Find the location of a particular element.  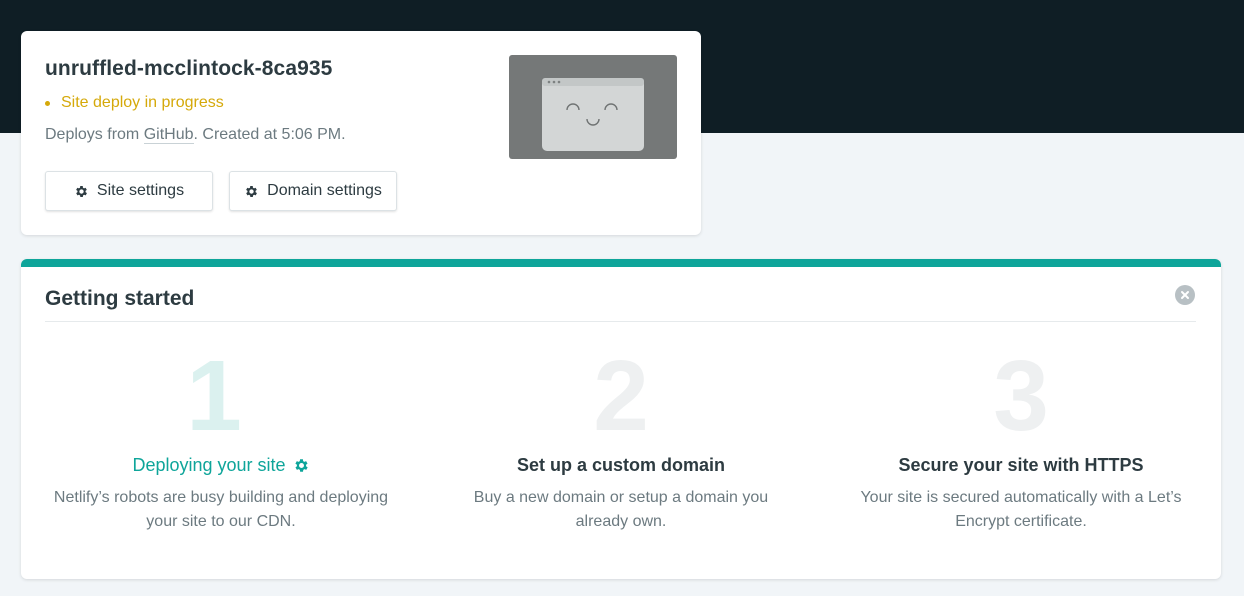

status-dot-icon is located at coordinates (47, 103).